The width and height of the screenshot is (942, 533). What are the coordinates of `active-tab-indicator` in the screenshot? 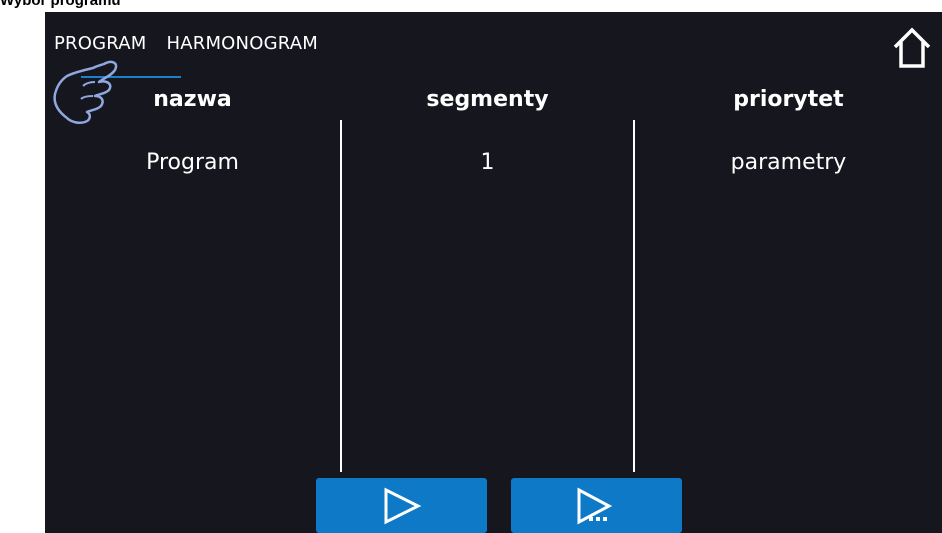 It's located at (131, 77).